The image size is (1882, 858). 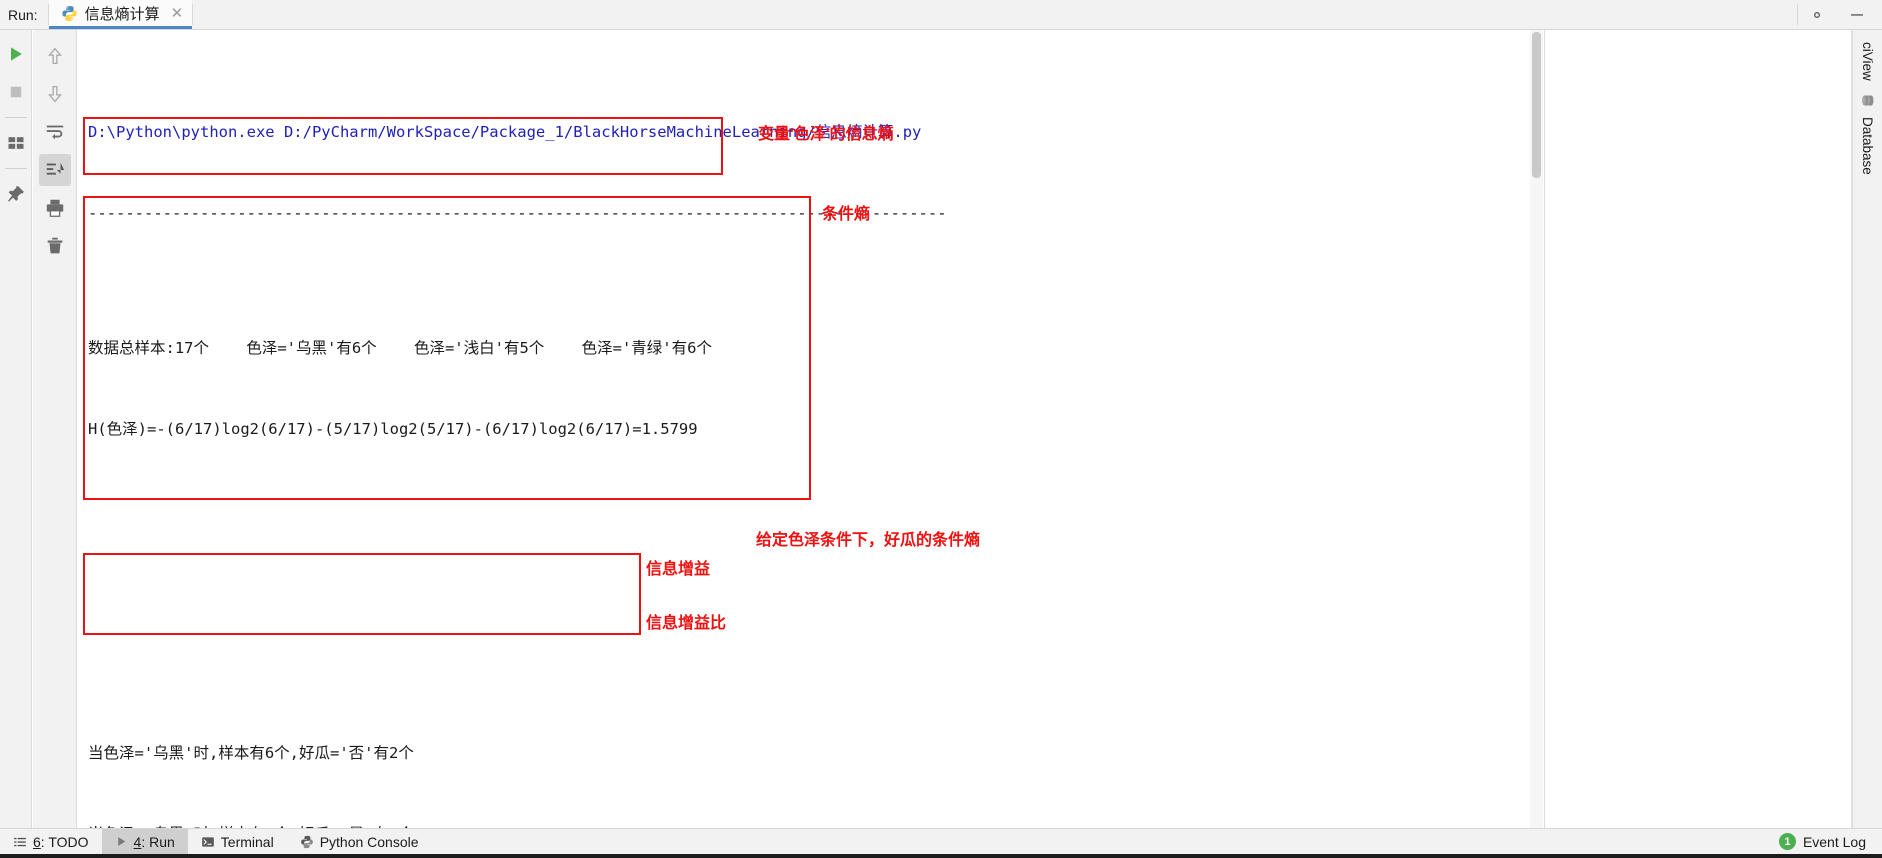 I want to click on arrow-down-icon, so click(x=54, y=94).